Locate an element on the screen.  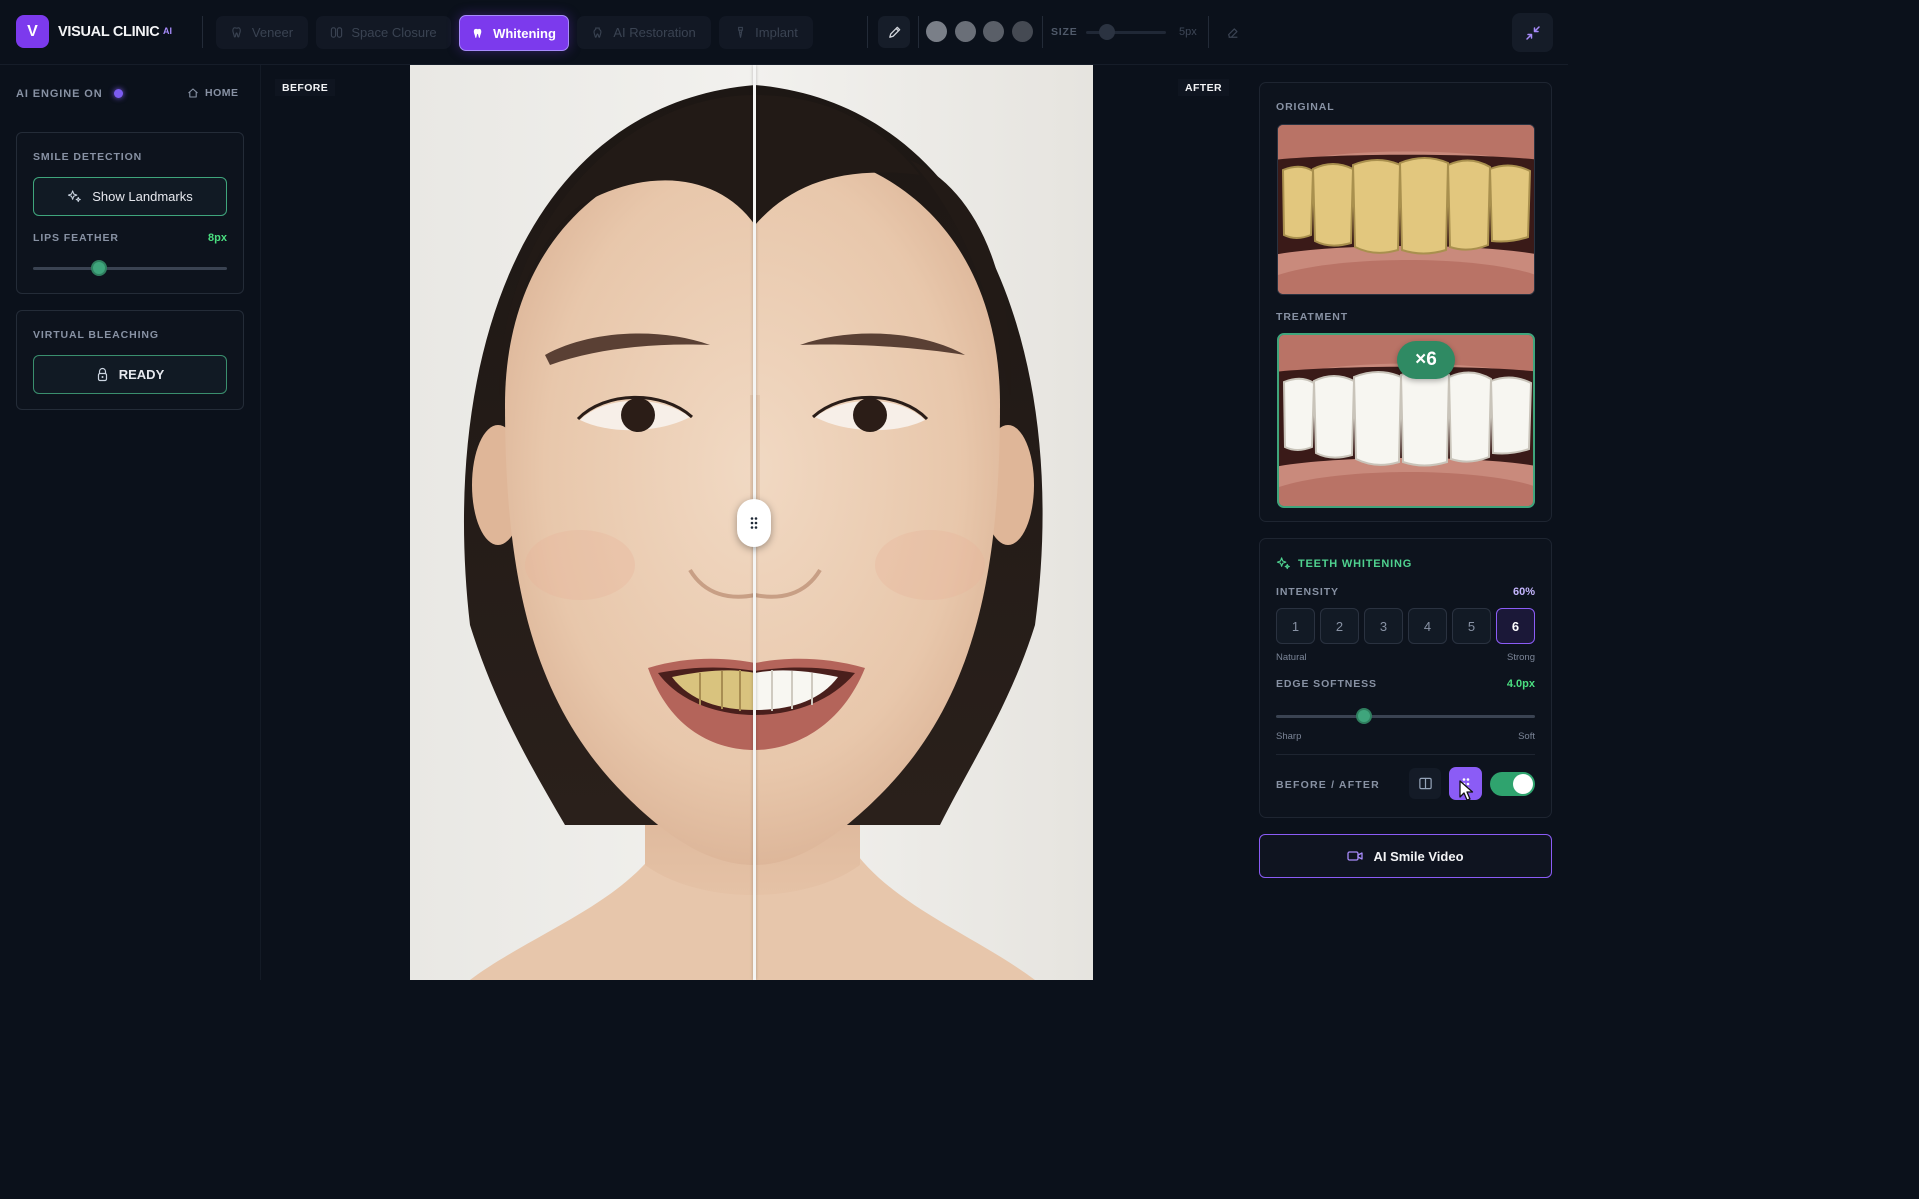
ready-button: READY is located at coordinates (130, 374).